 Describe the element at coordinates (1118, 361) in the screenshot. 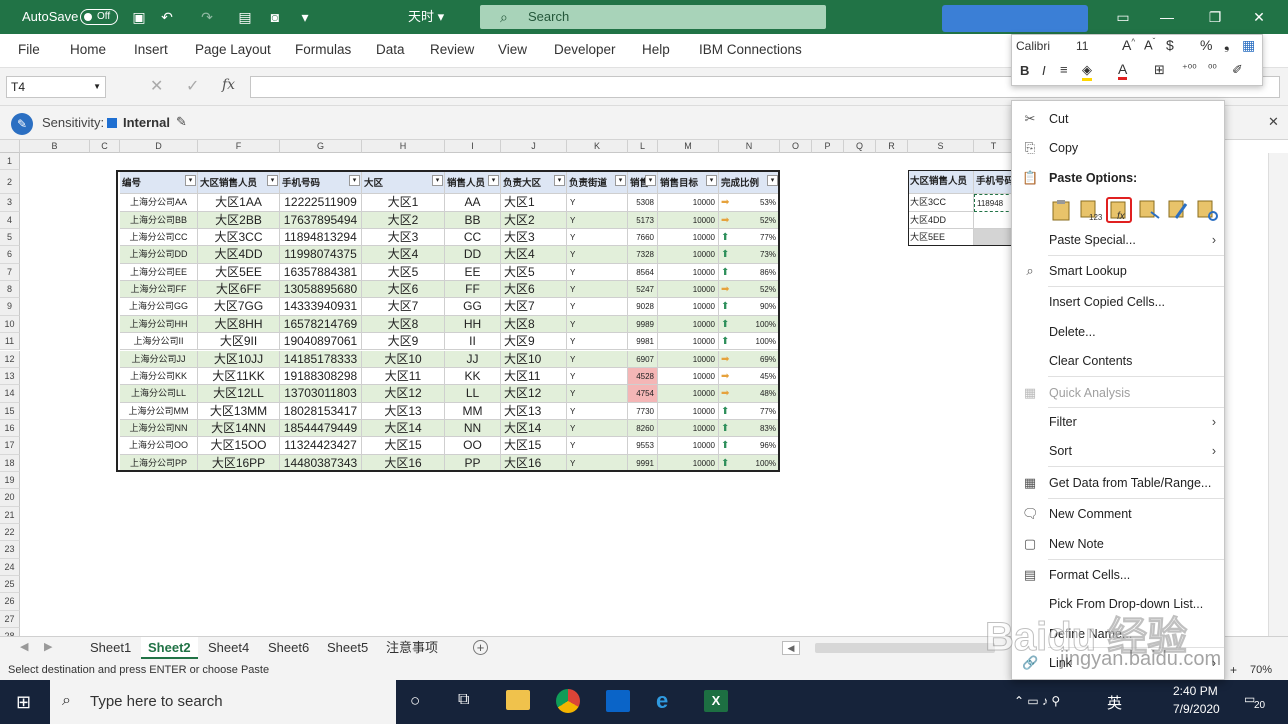

I see `menu-clear-contents: Clear Contents` at that location.